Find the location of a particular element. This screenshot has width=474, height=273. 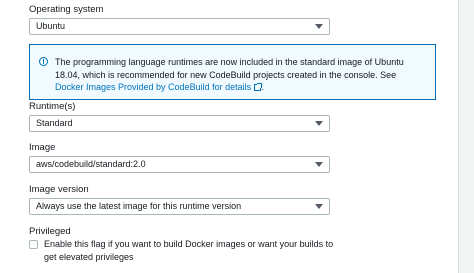

os-label: Operating system is located at coordinates (66, 9).